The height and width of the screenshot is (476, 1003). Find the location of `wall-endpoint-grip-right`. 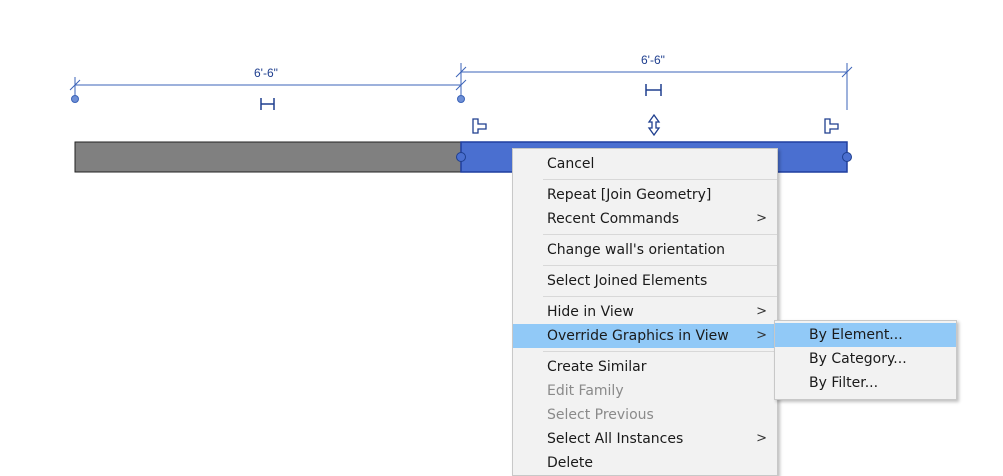

wall-endpoint-grip-right is located at coordinates (847, 157).